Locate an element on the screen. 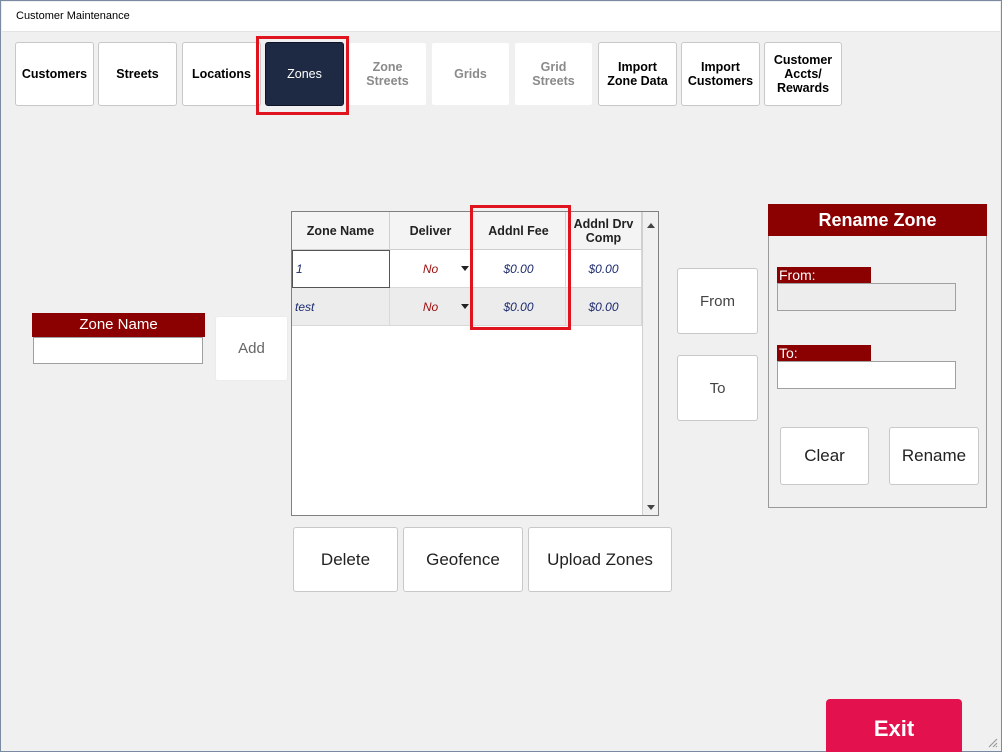 This screenshot has width=1002, height=752. tab-zone-streets: Zone Streets is located at coordinates (387, 74).